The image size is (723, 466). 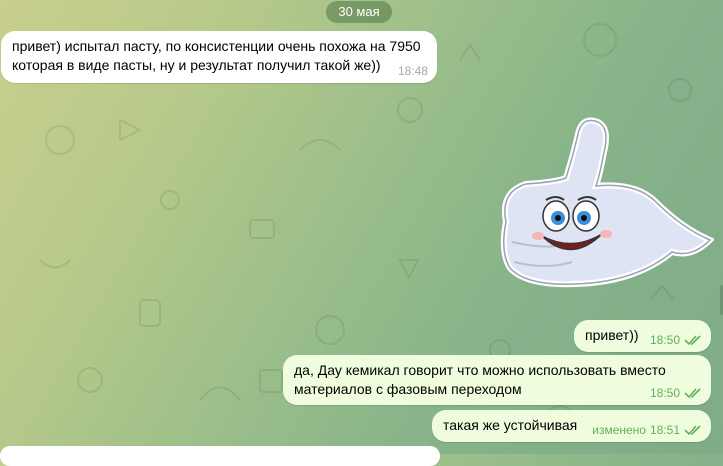 What do you see at coordinates (619, 430) in the screenshot?
I see `edited-label: изменено` at bounding box center [619, 430].